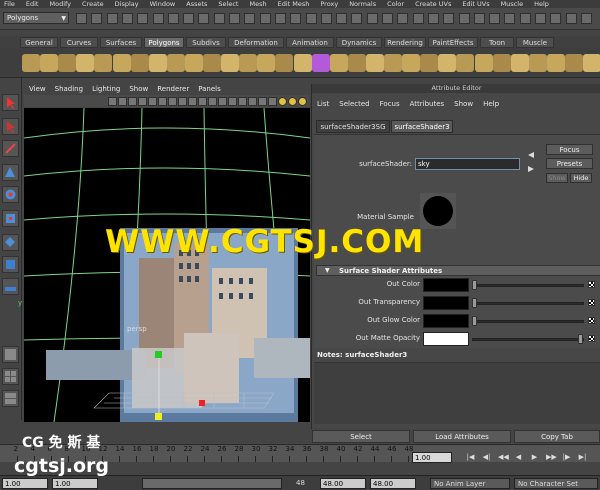 This screenshot has height=490, width=600. I want to click on menu-create-uvs: Create UVs, so click(433, 4).